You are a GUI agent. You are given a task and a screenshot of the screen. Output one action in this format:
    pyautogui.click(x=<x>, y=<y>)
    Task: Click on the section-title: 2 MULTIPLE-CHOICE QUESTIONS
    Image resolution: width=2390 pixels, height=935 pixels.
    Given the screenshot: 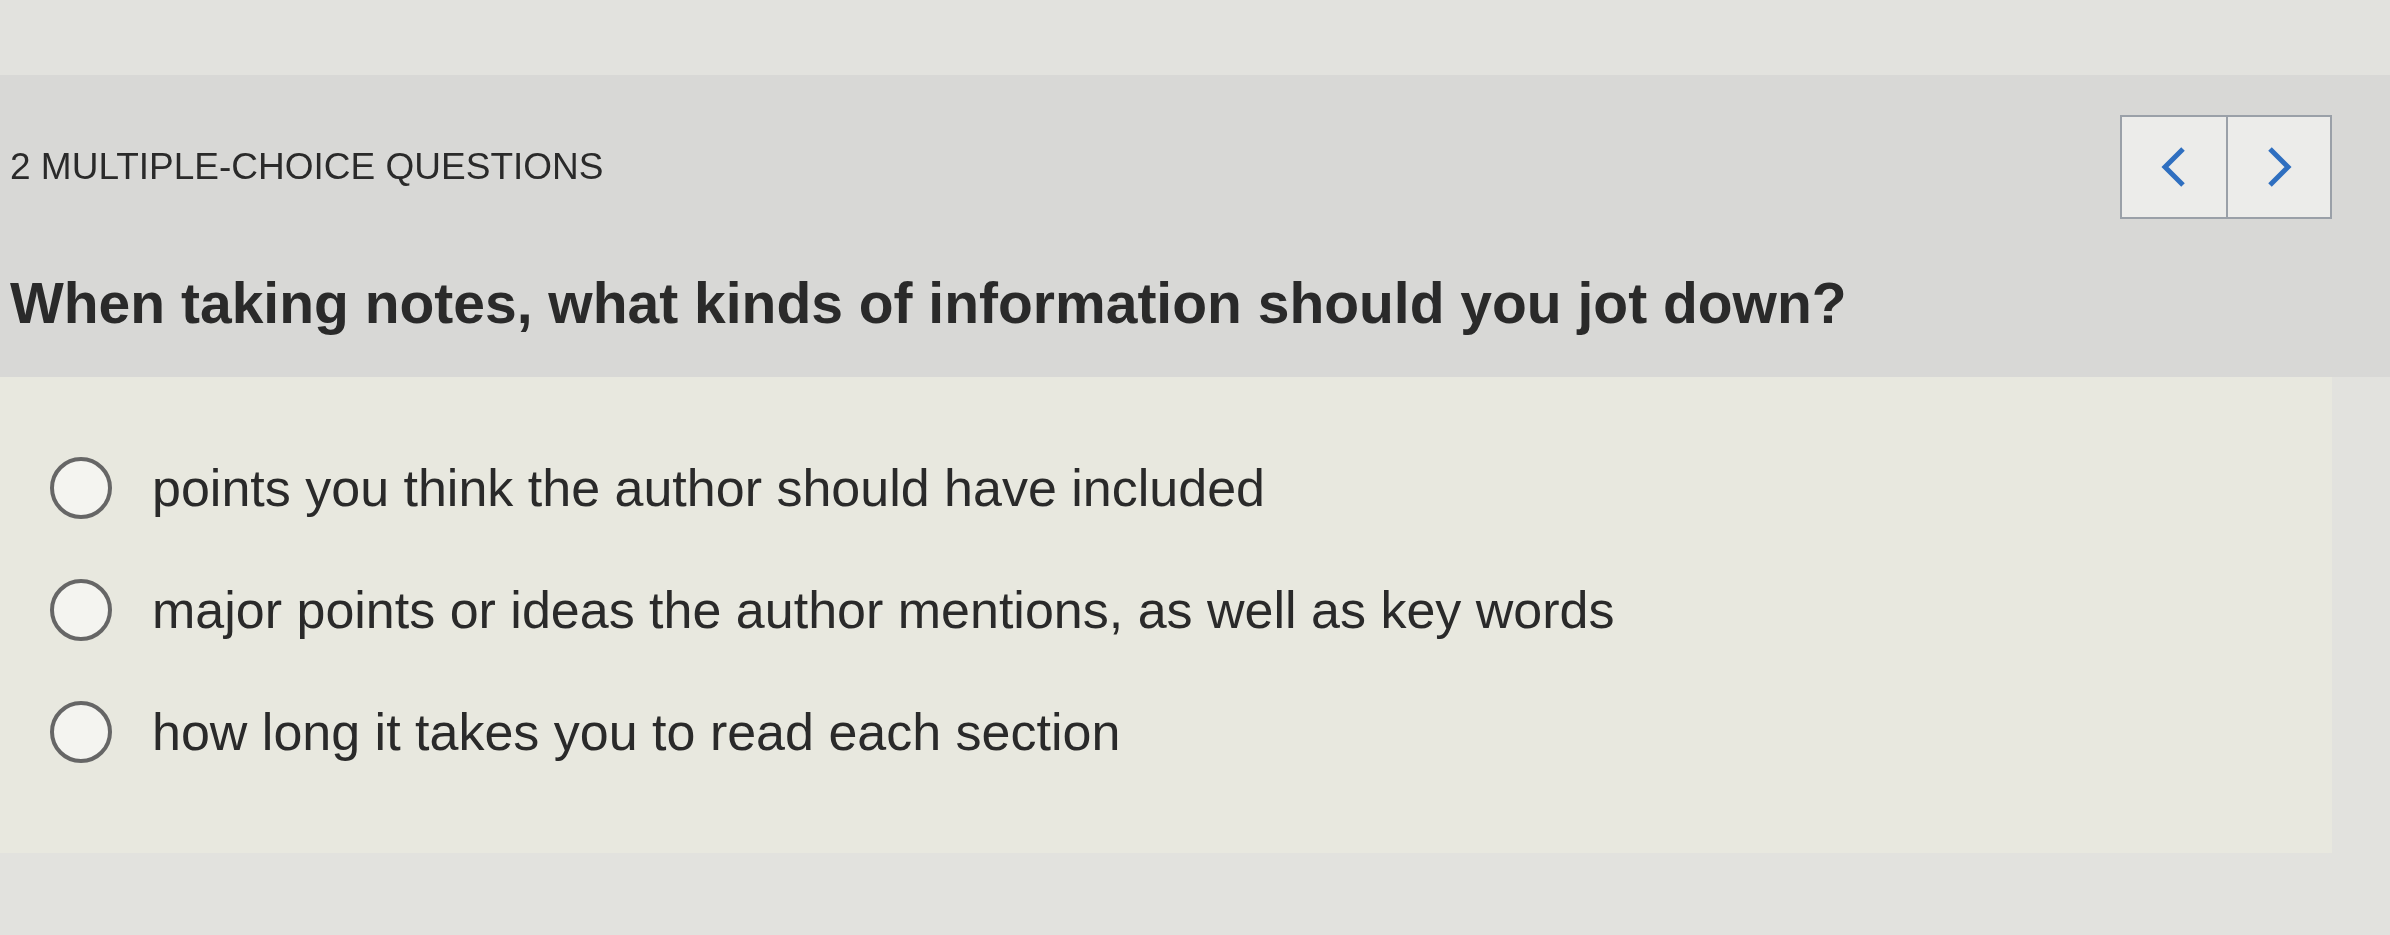 What is the action you would take?
    pyautogui.click(x=307, y=167)
    